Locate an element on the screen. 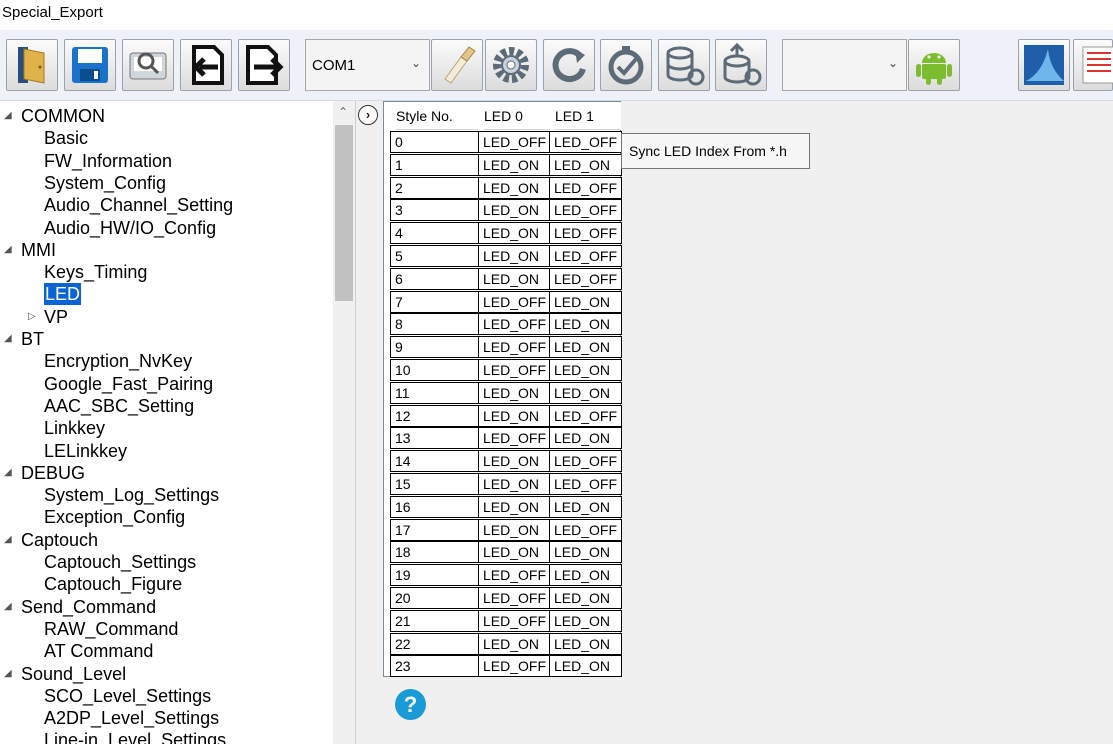 This screenshot has height=744, width=1113. style-number-cell: 9 is located at coordinates (434, 347).